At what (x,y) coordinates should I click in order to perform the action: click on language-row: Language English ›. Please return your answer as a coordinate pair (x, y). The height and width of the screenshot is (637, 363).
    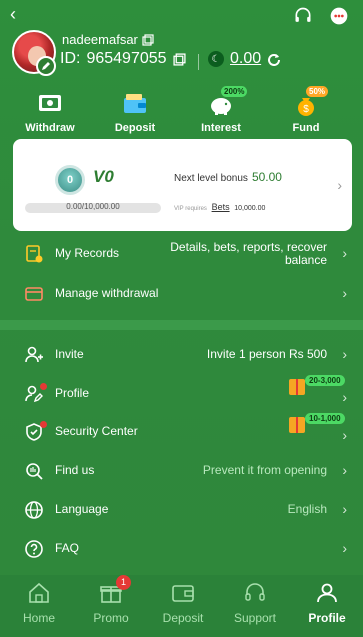
    Looking at the image, I should click on (181, 510).